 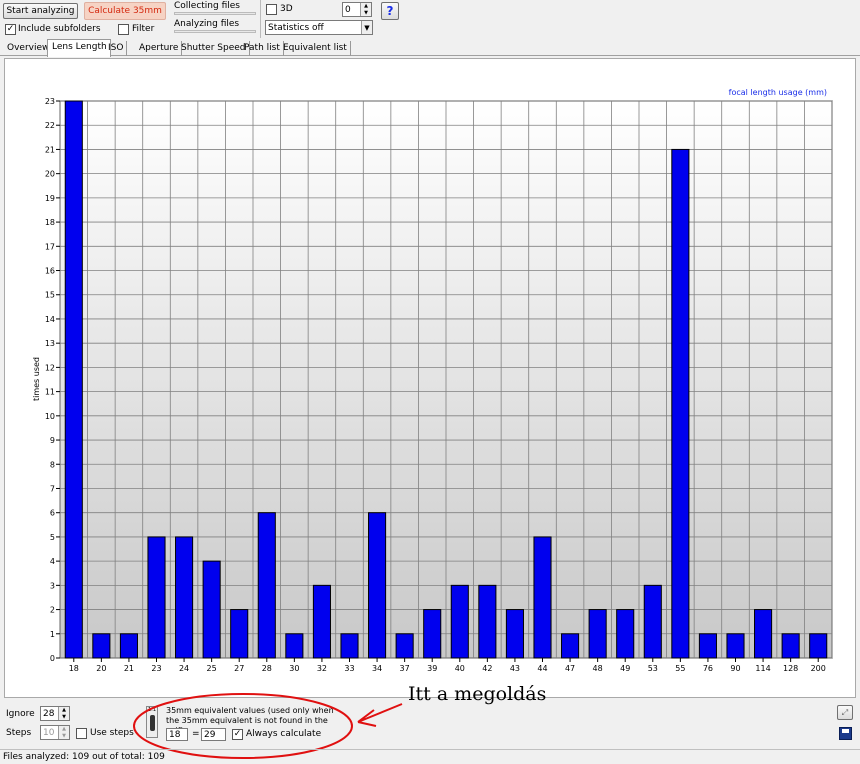 What do you see at coordinates (52, 488) in the screenshot?
I see `y-tick-label: 7` at bounding box center [52, 488].